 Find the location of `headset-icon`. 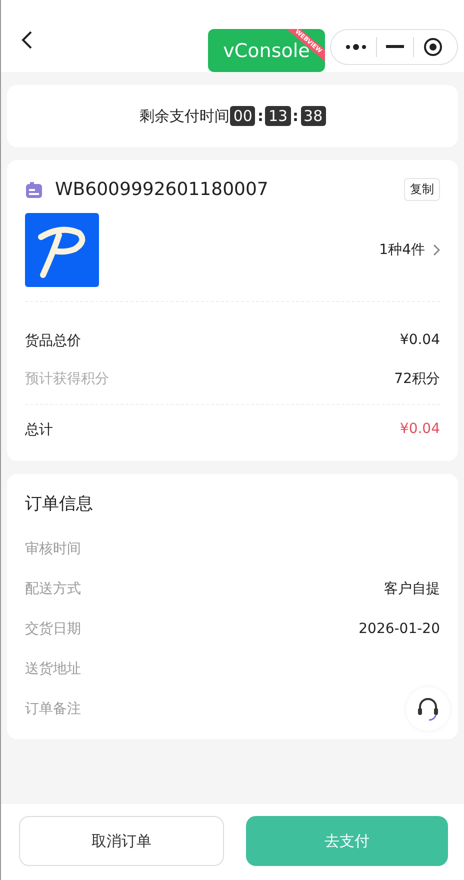

headset-icon is located at coordinates (428, 709).